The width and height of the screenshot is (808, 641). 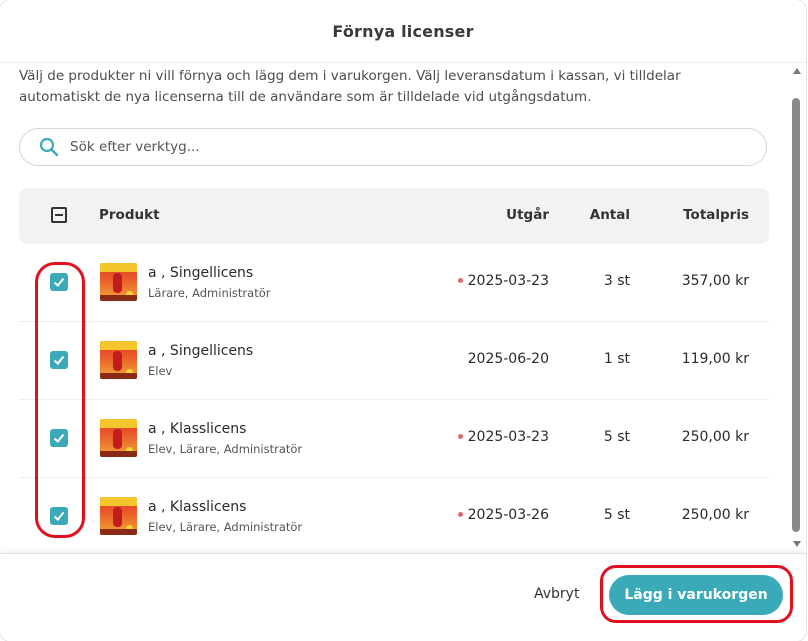 I want to click on table-header: Produkt Utgår Antal Totalpris, so click(x=394, y=216).